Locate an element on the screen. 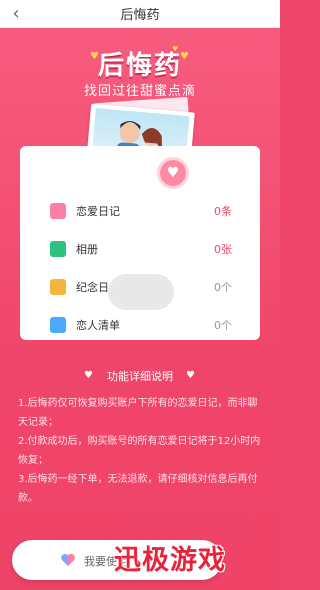 This screenshot has width=320, height=590. record-row-diary: 恋爱日记 0条 is located at coordinates (140, 211).